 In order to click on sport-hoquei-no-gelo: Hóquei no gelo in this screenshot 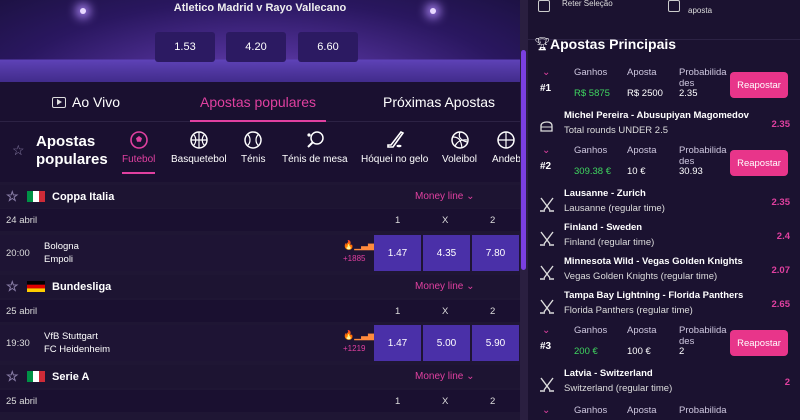, I will do `click(394, 147)`.